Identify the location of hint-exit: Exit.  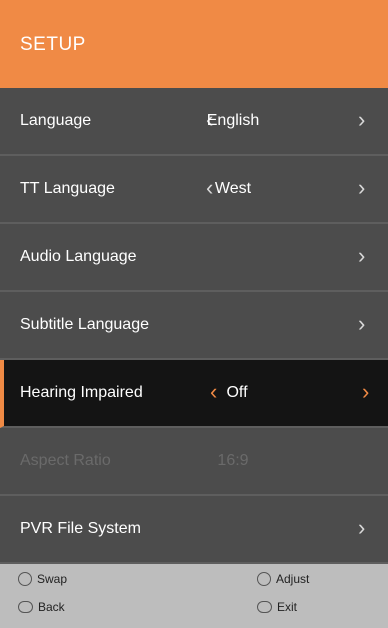
(277, 607).